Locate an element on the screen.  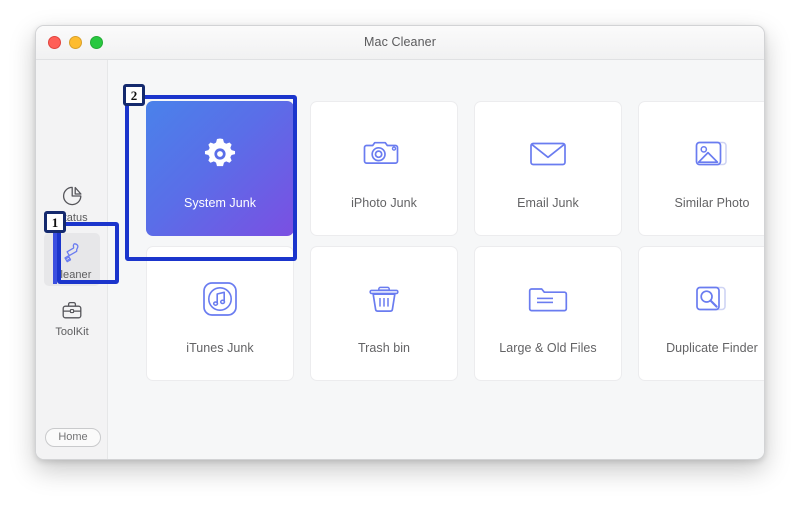
sidebar-item-cleaner: Cleaner is located at coordinates (72, 259).